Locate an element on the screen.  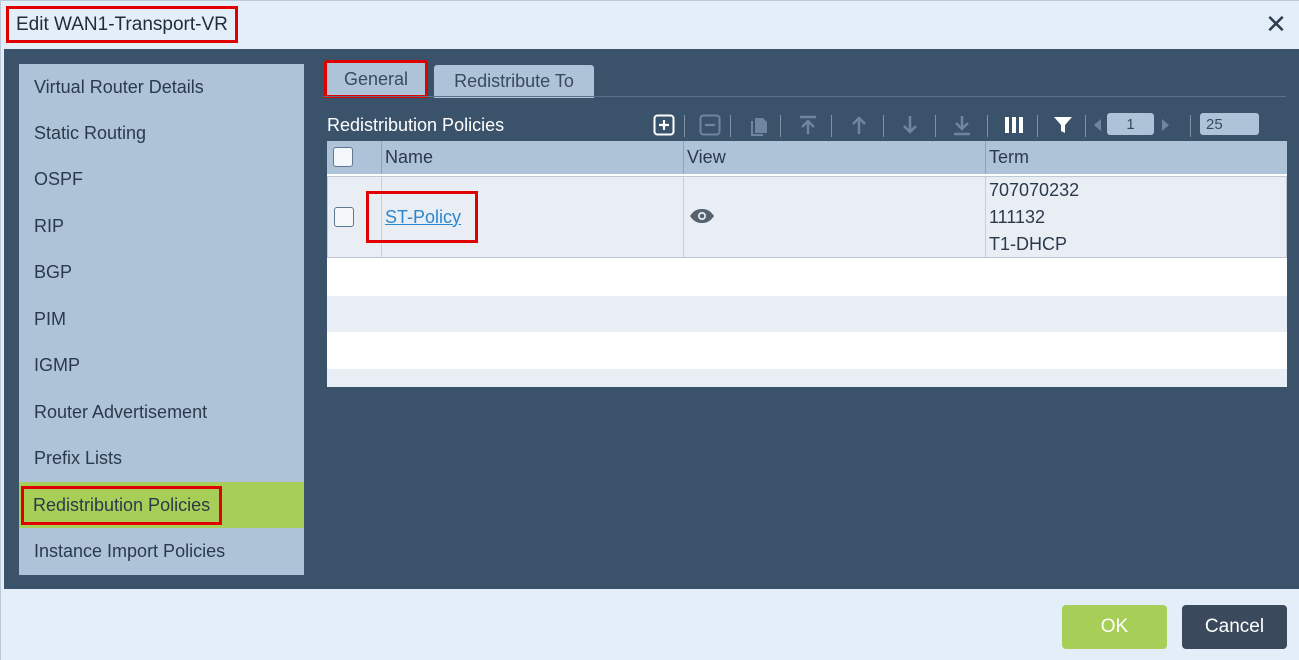
sidebar-item-label: Redistribution Policies is located at coordinates (122, 505).